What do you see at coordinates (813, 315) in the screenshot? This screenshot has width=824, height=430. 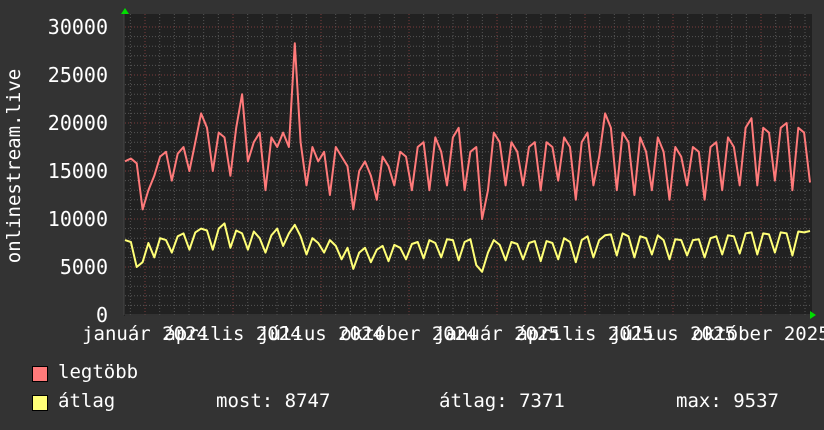 I see `x-axis-arrow-icon` at bounding box center [813, 315].